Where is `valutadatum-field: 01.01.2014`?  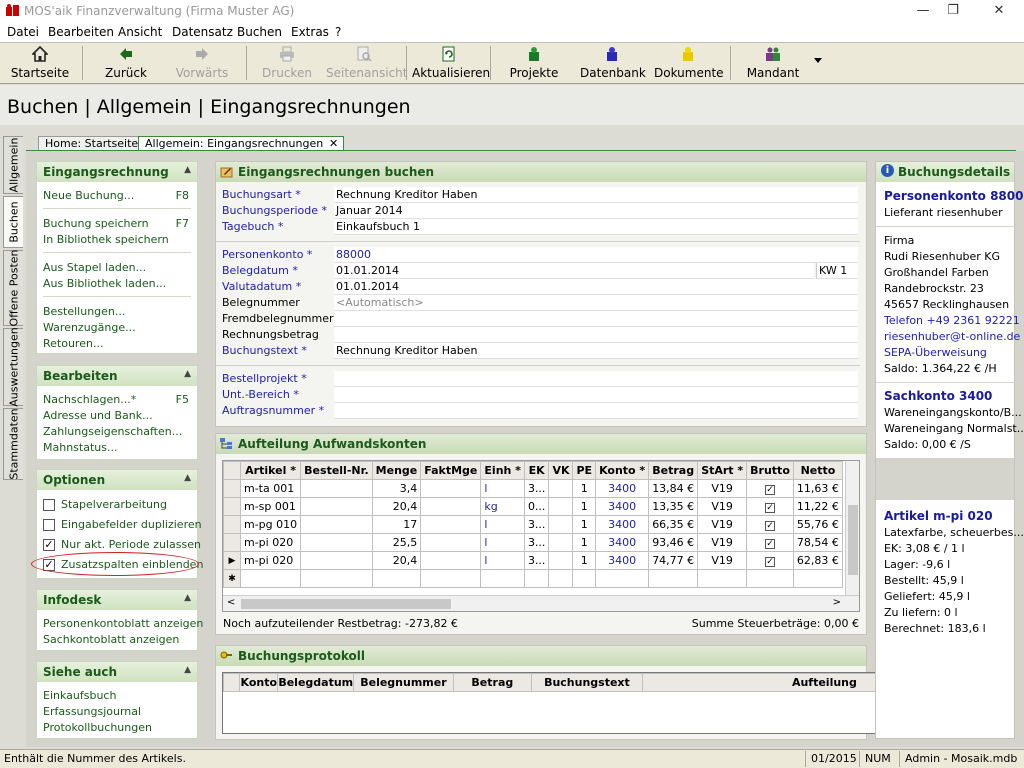 valutadatum-field: 01.01.2014 is located at coordinates (596, 287).